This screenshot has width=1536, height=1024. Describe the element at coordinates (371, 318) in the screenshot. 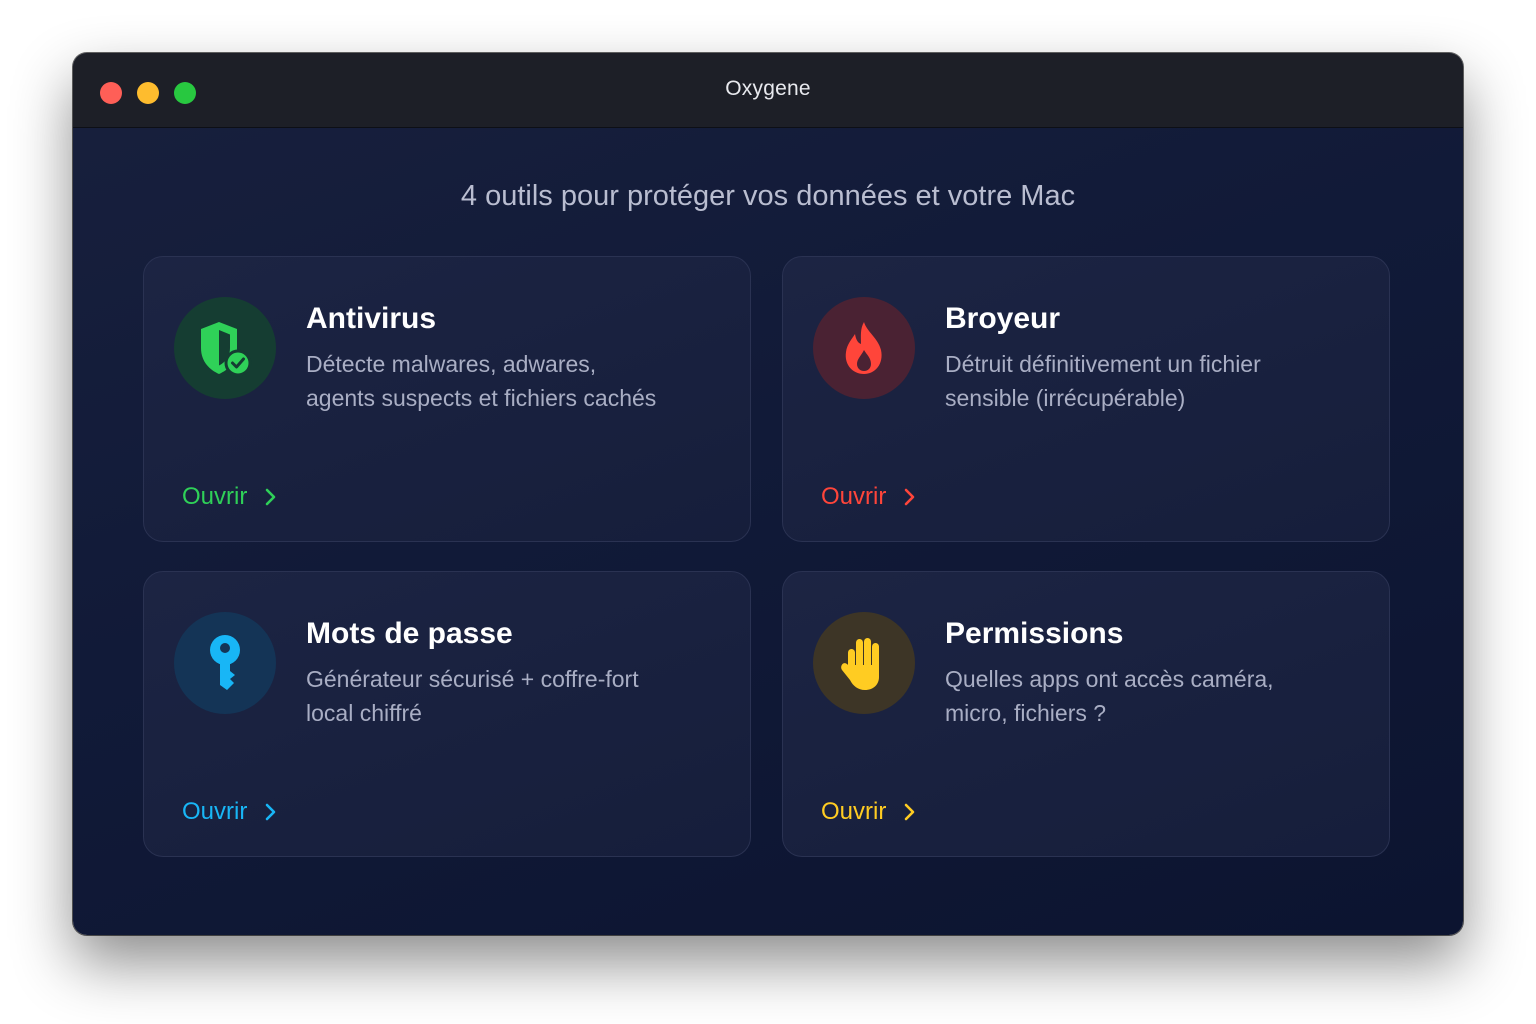

I see `card-title: Antivirus` at that location.